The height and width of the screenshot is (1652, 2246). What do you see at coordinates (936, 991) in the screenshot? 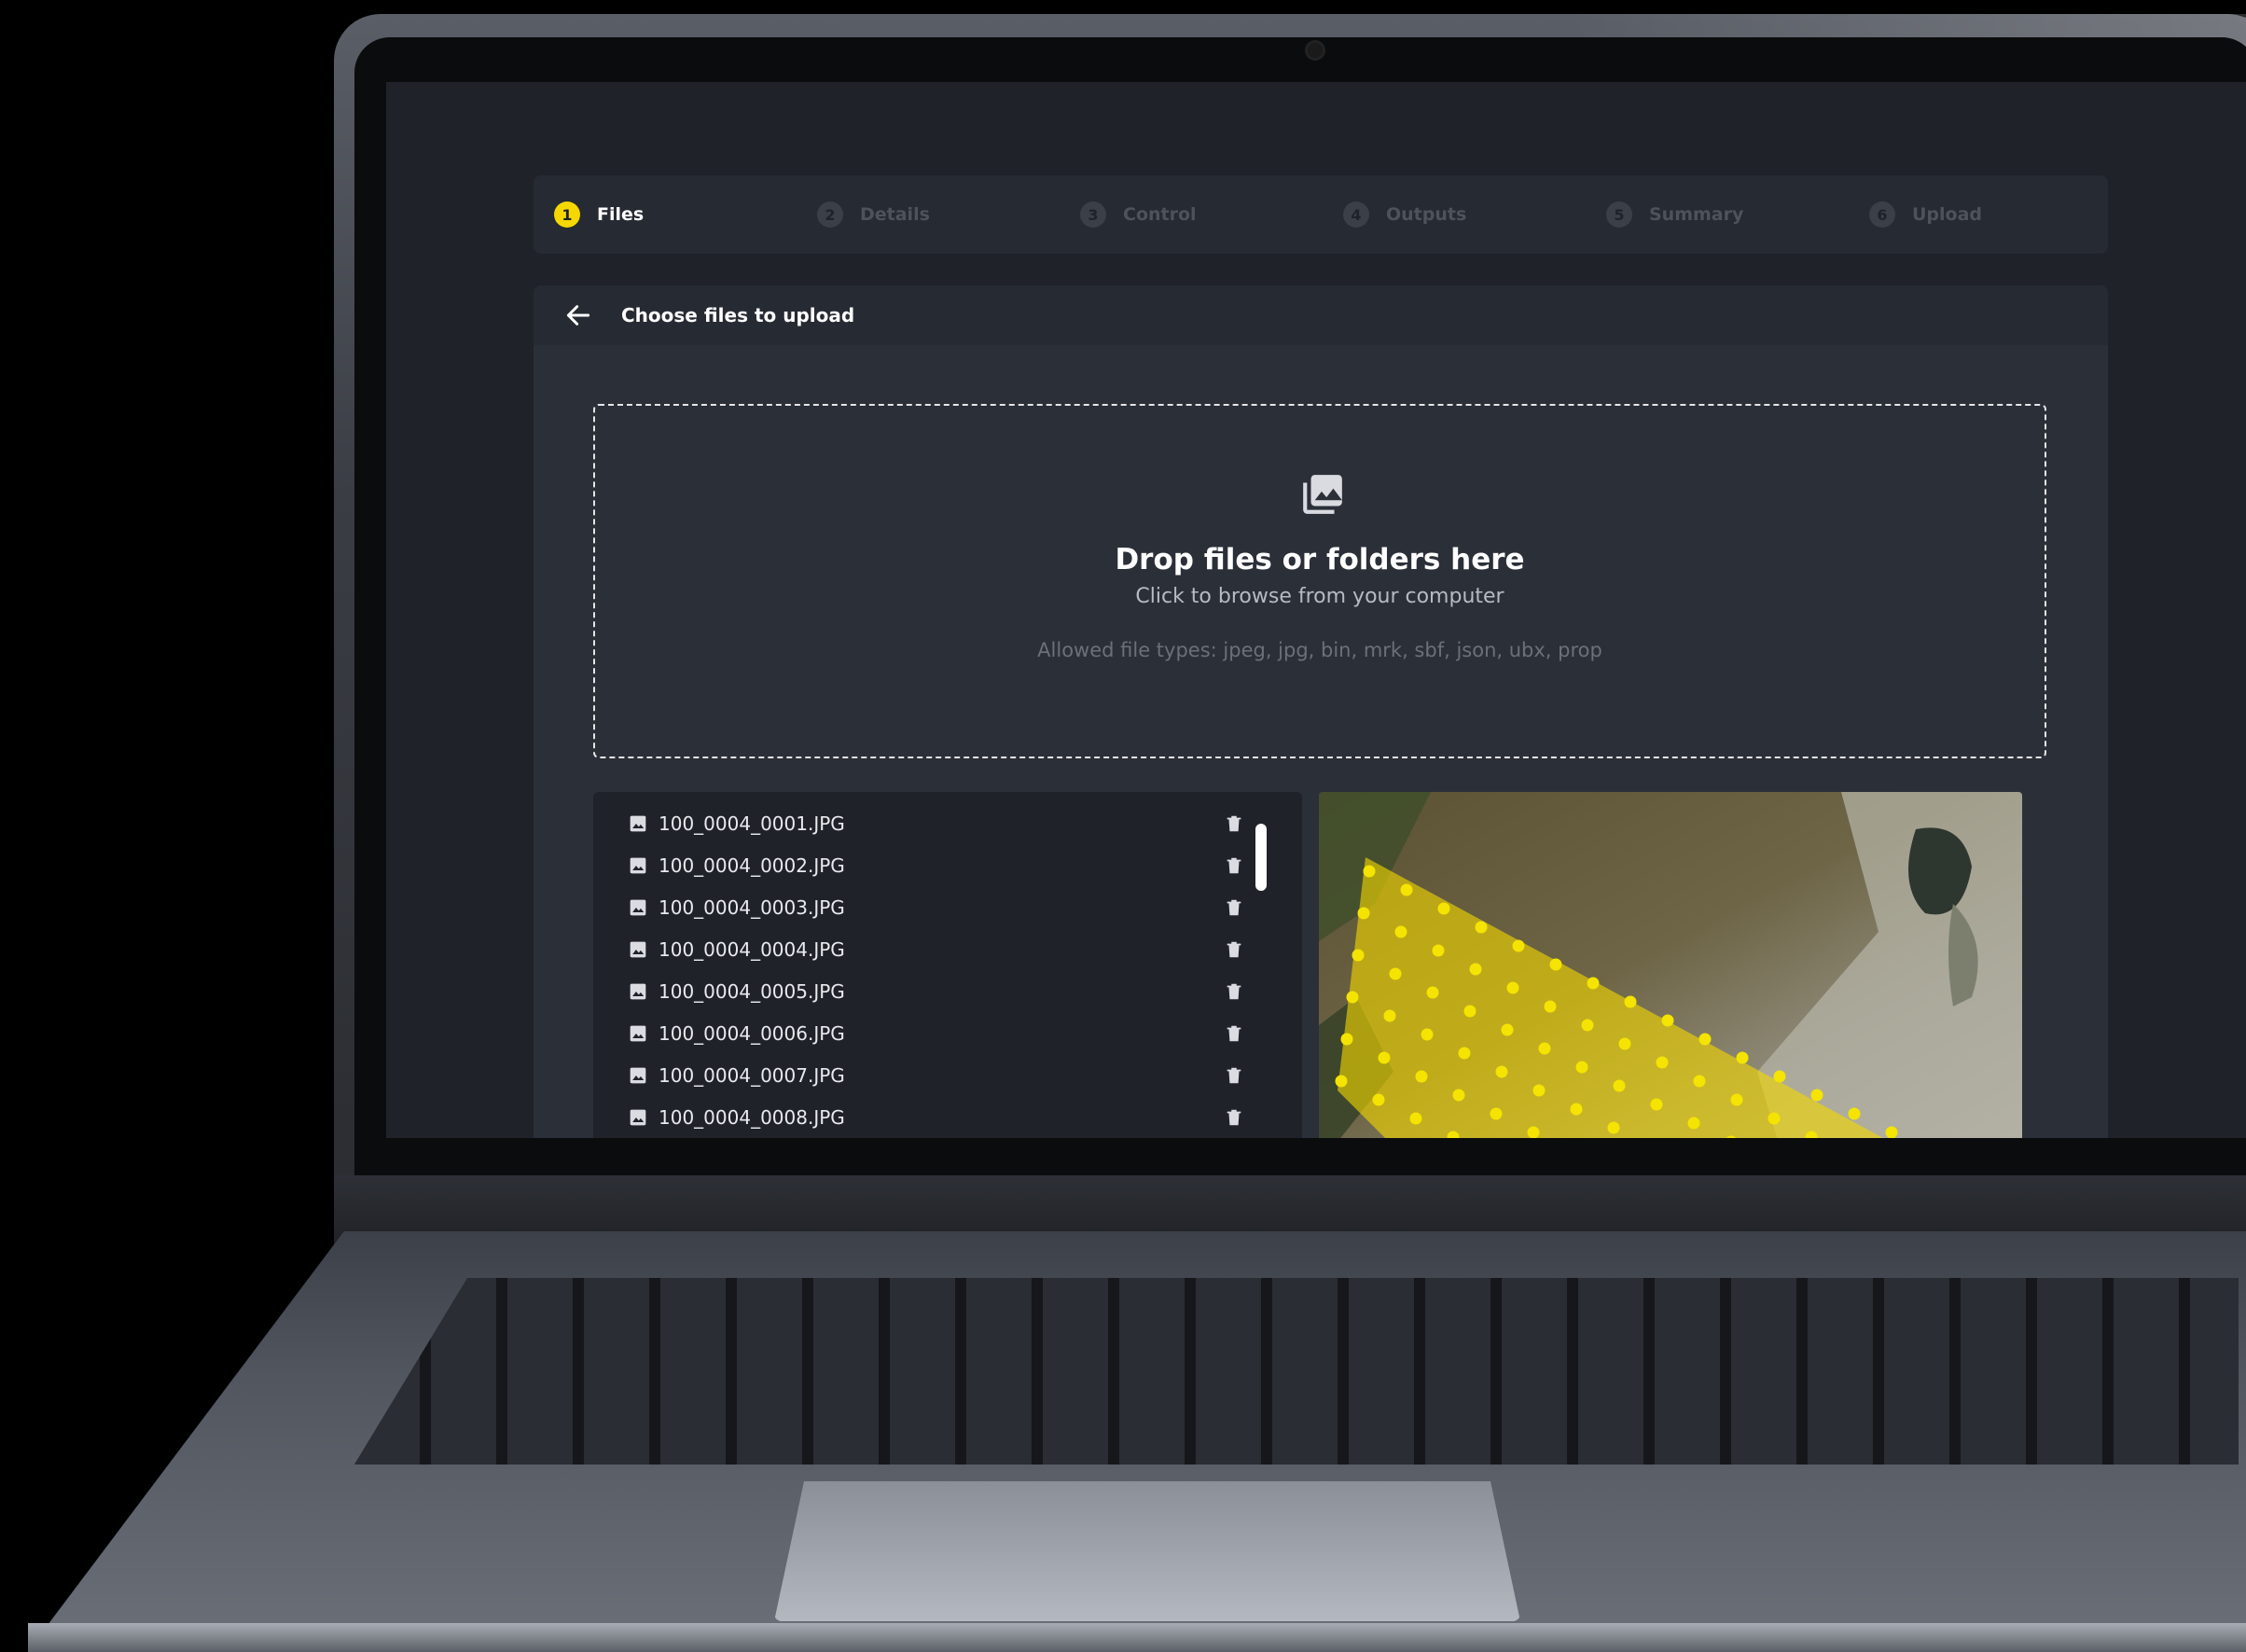
I see `list-item: 100_0004_0005.JPG` at bounding box center [936, 991].